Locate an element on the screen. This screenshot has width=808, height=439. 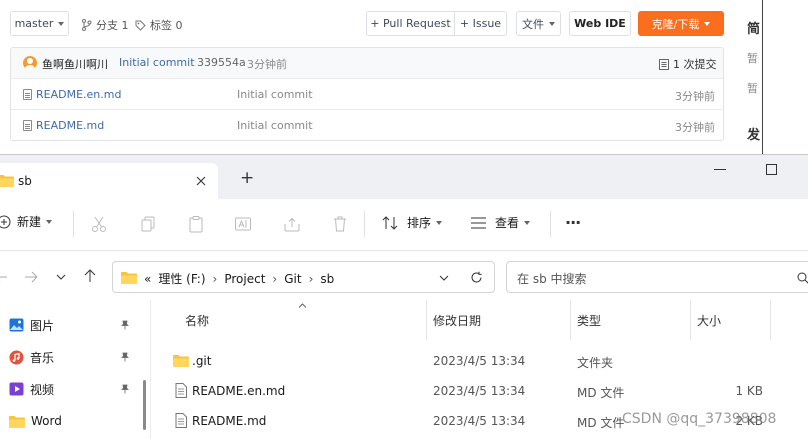
video-icon is located at coordinates (16, 389).